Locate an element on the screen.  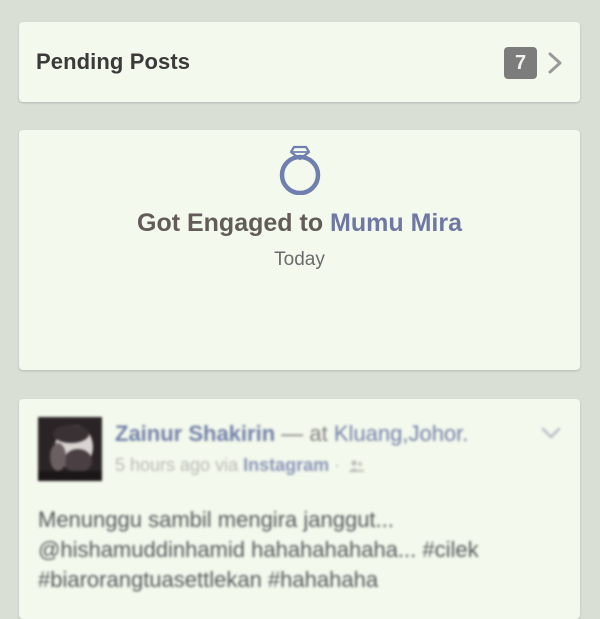
ring-icon is located at coordinates (299, 170).